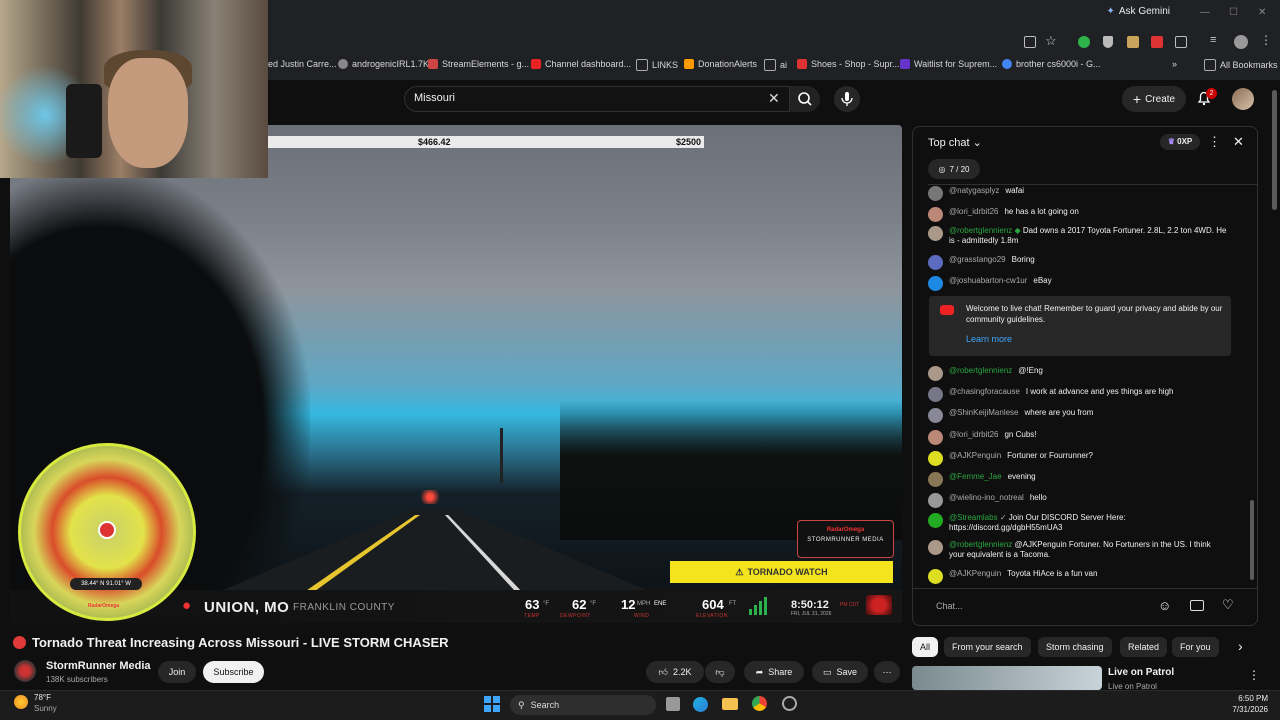  I want to click on chat-message: @ShinKeijiManlese where are you from, so click(1078, 415).